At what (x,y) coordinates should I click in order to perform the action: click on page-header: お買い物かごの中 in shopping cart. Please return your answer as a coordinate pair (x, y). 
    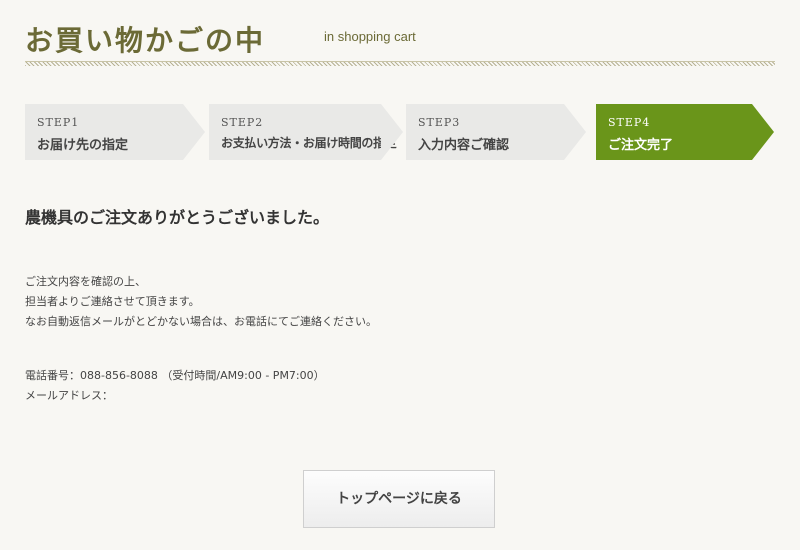
    Looking at the image, I should click on (400, 40).